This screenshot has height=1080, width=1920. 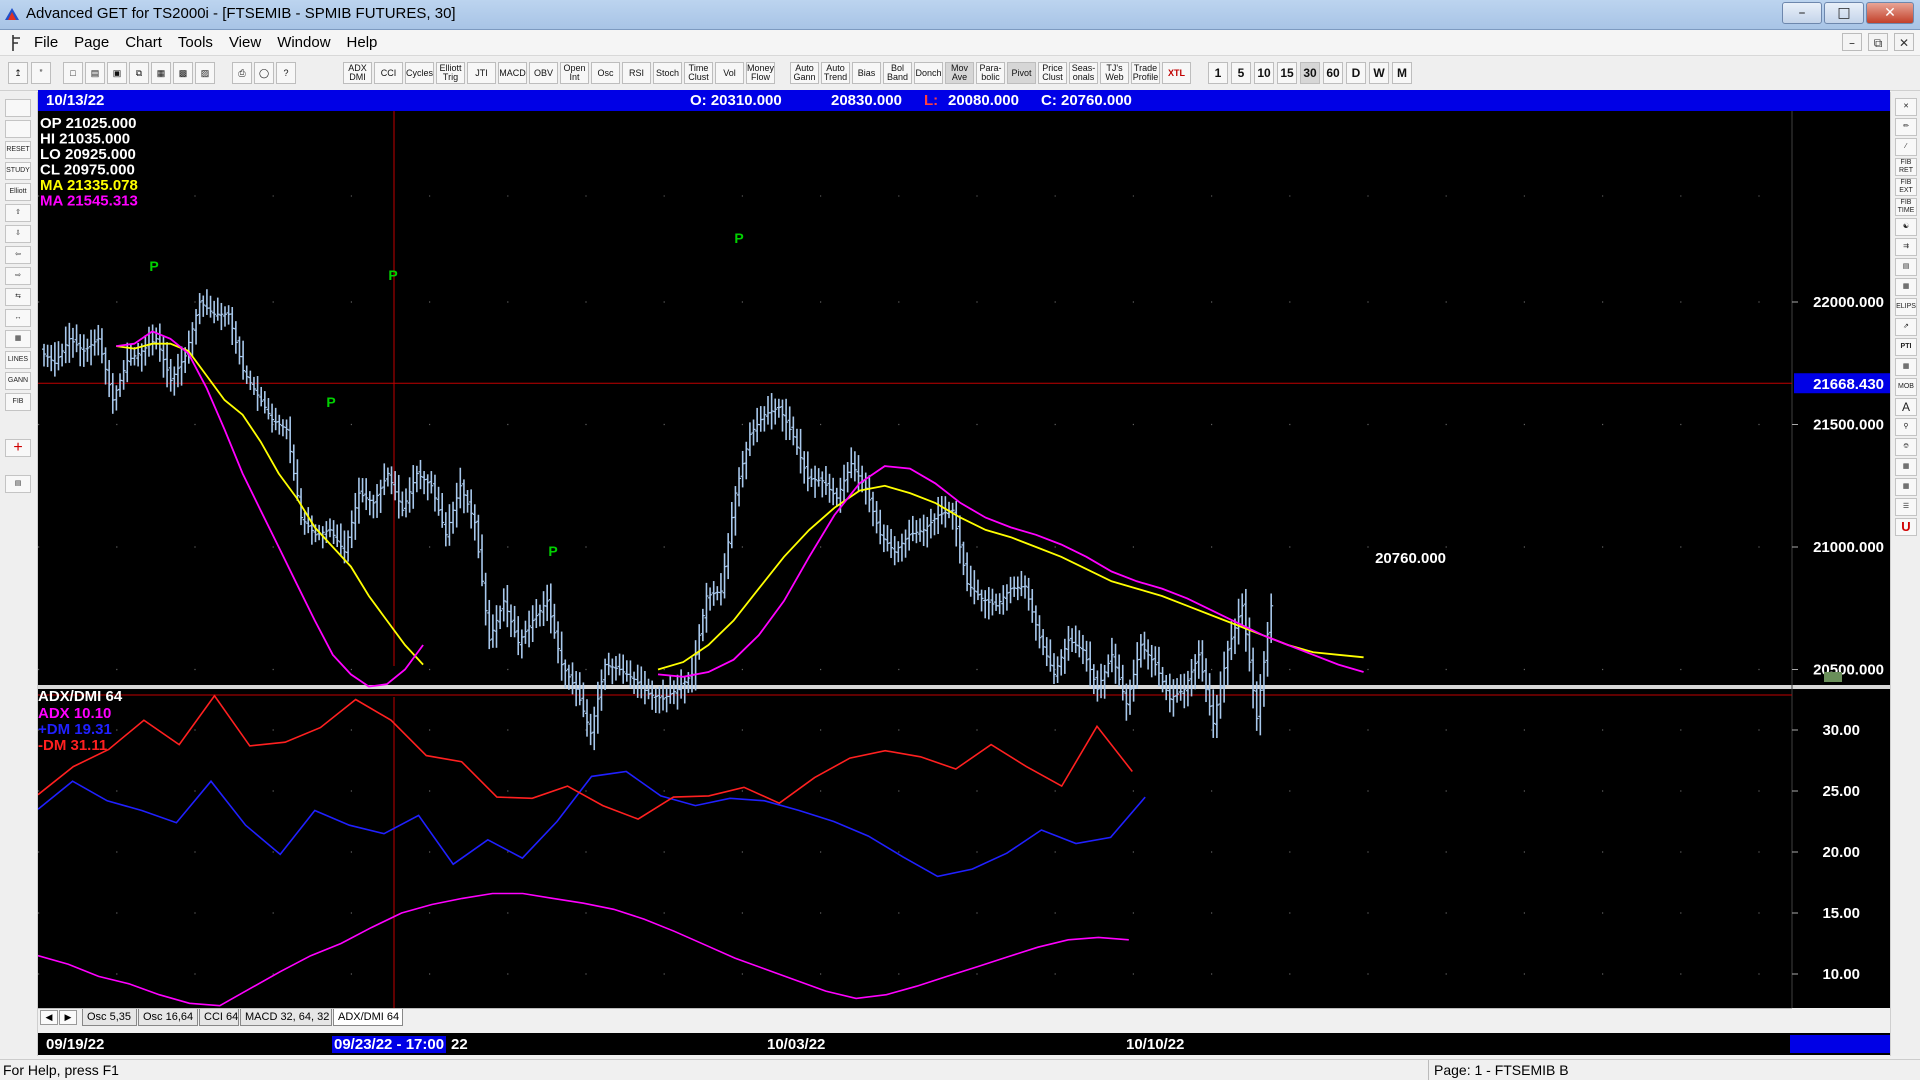 I want to click on jti-button: JTI, so click(x=481, y=73).